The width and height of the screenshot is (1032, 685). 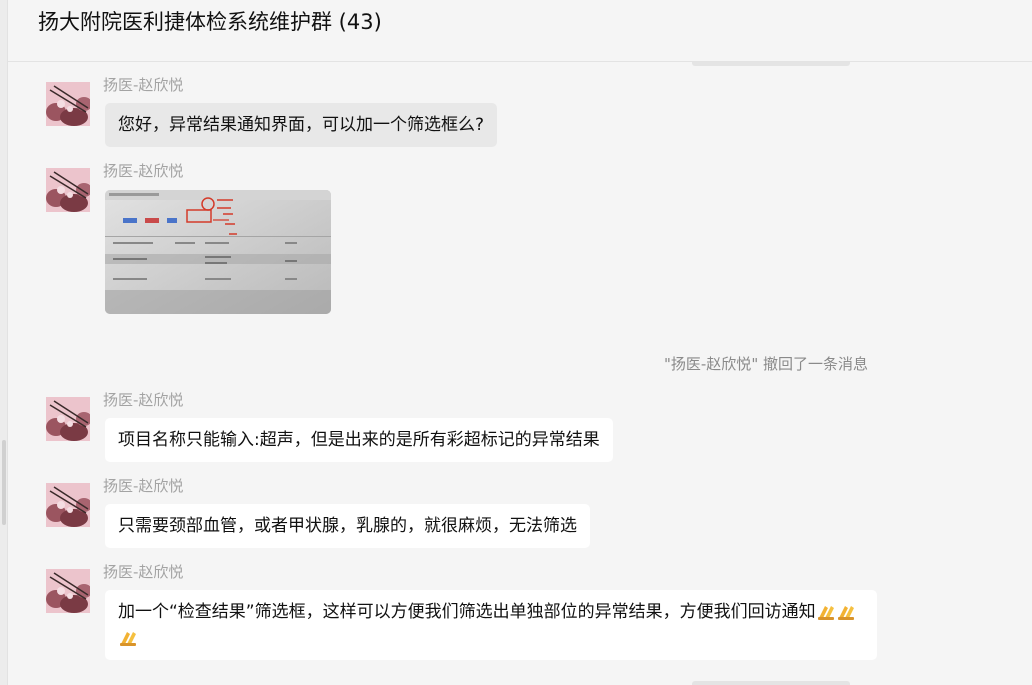 I want to click on scrollbar-thumb, so click(x=4, y=482).